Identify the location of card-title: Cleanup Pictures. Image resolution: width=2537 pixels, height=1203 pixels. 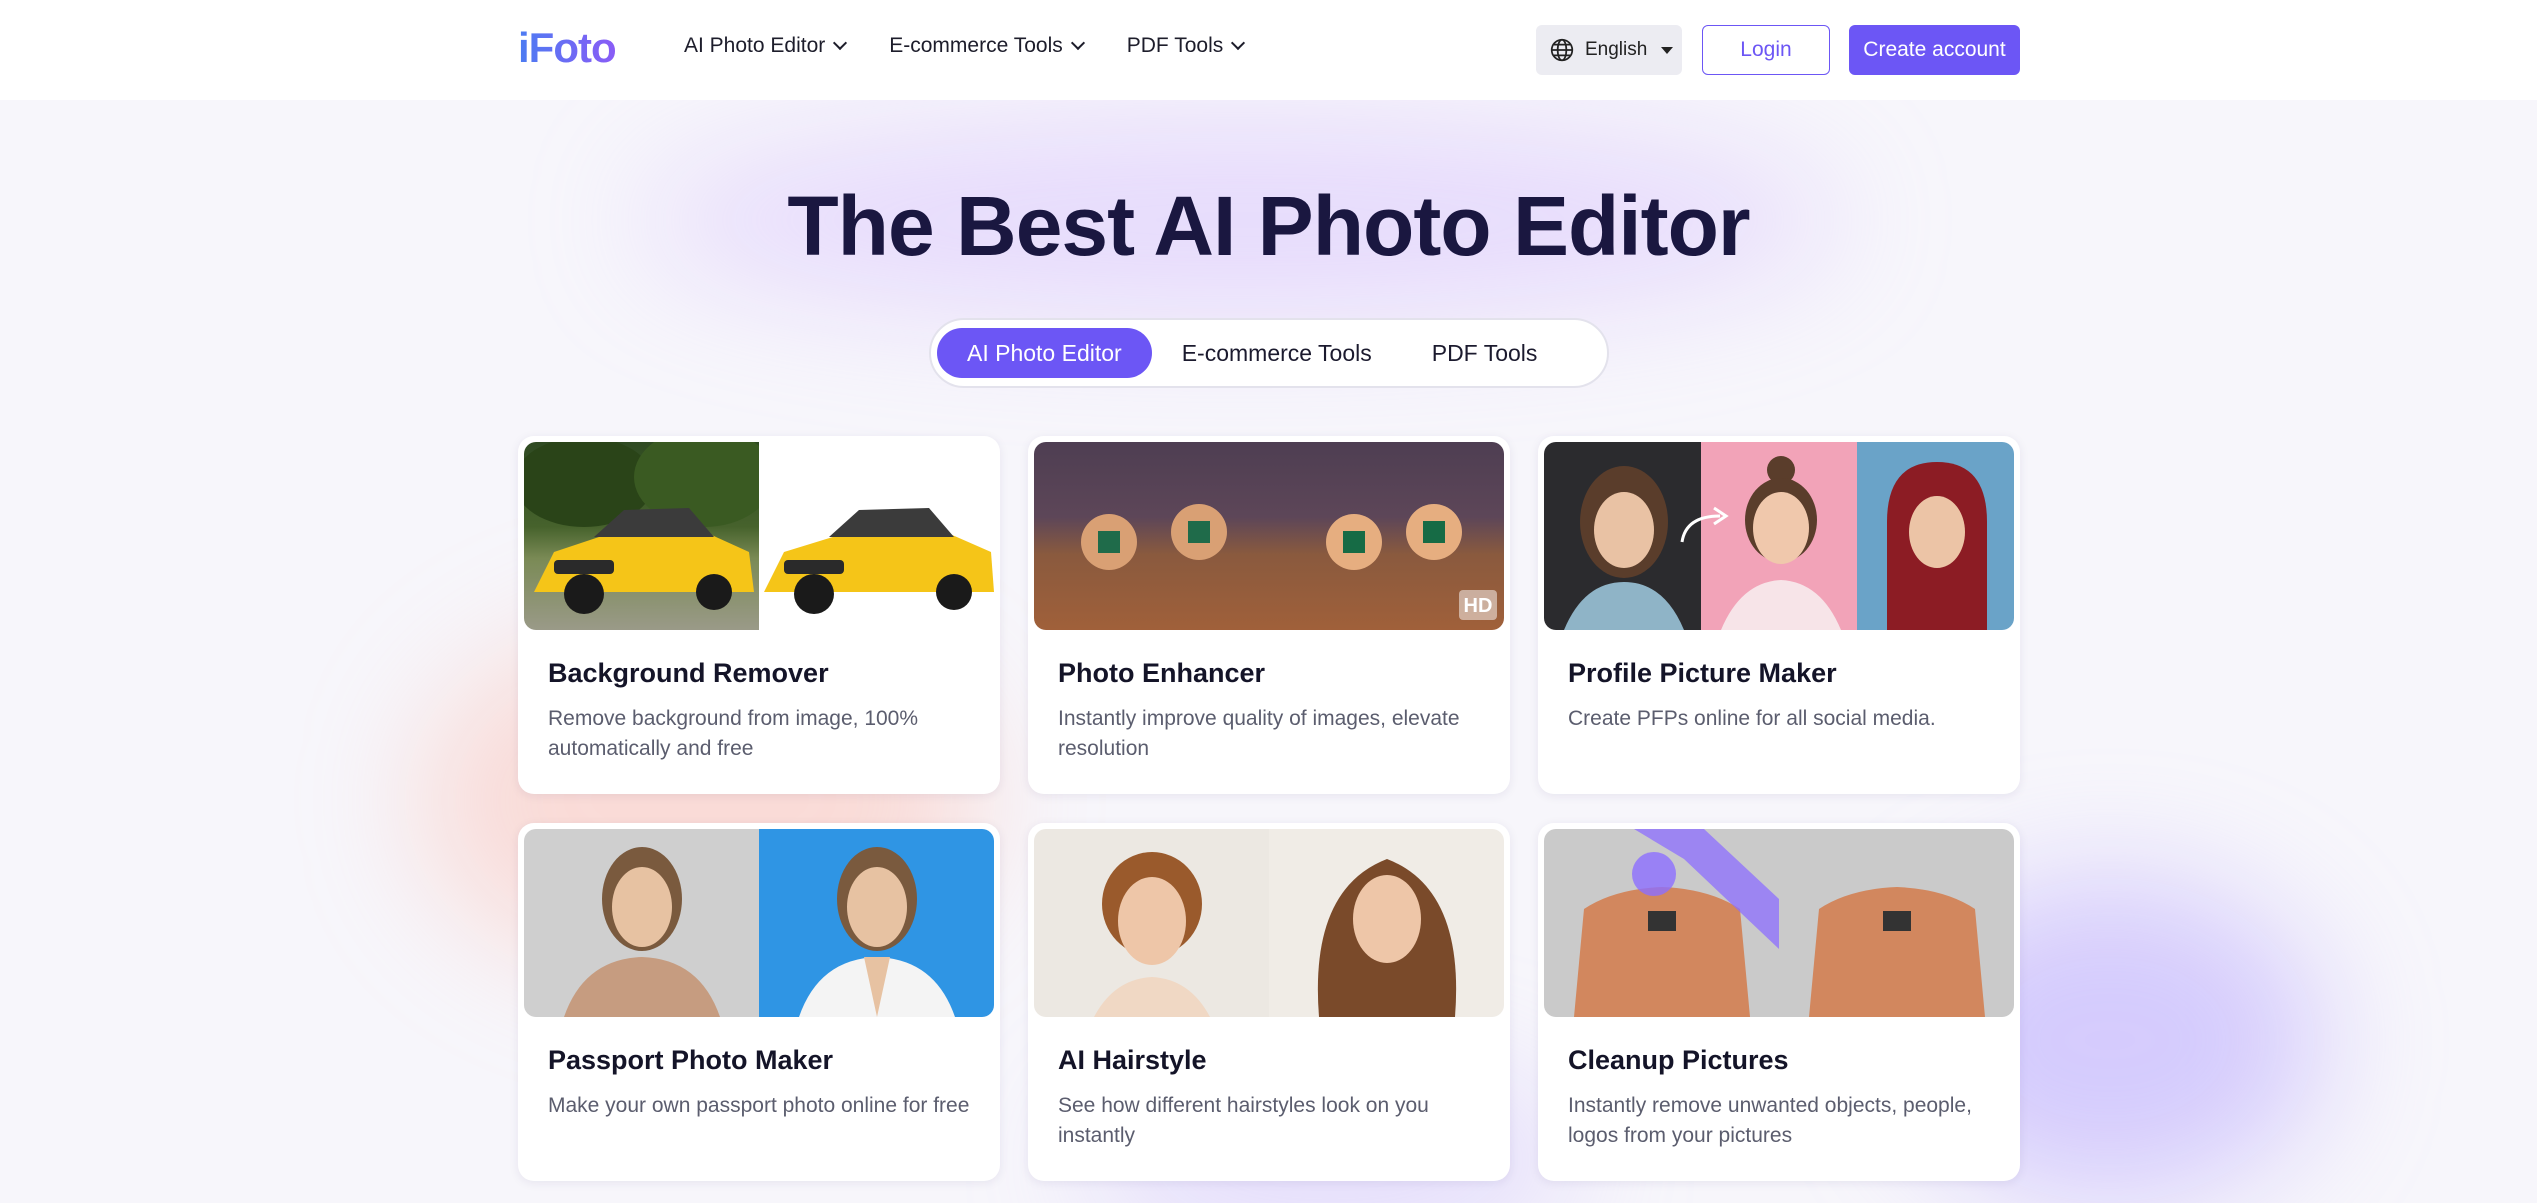
(1678, 1060).